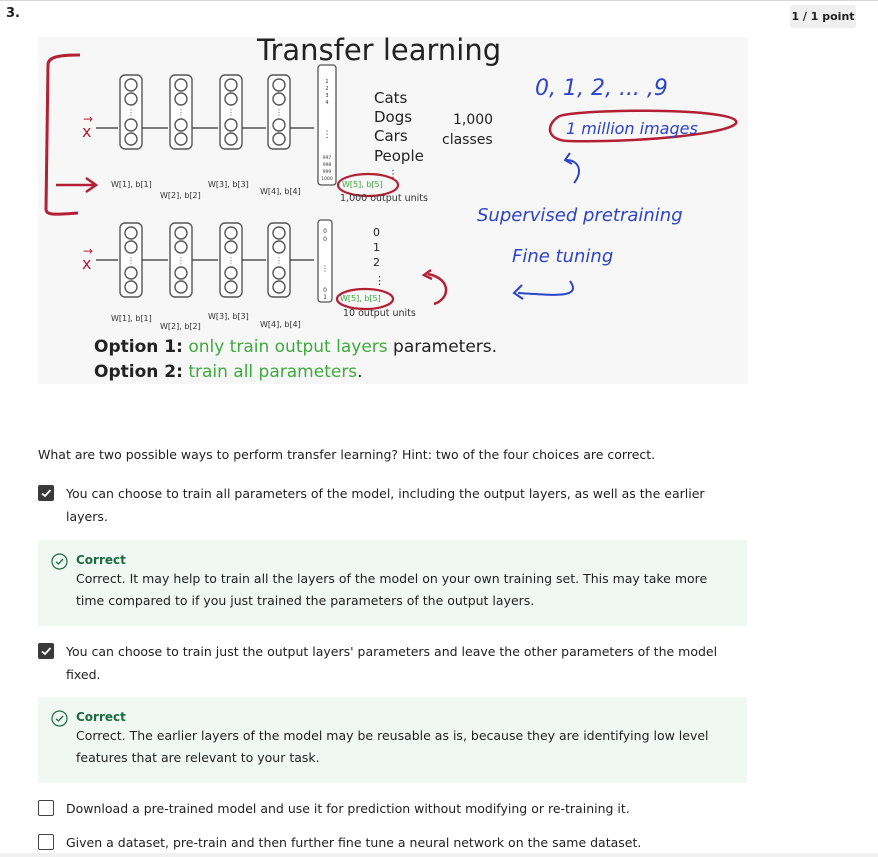 The image size is (878, 857). I want to click on top-weight-5: W[5], b[5], so click(362, 184).